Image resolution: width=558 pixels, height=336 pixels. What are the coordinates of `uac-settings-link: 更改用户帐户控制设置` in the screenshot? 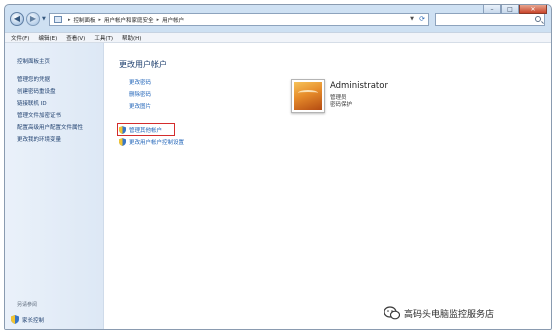 It's located at (151, 142).